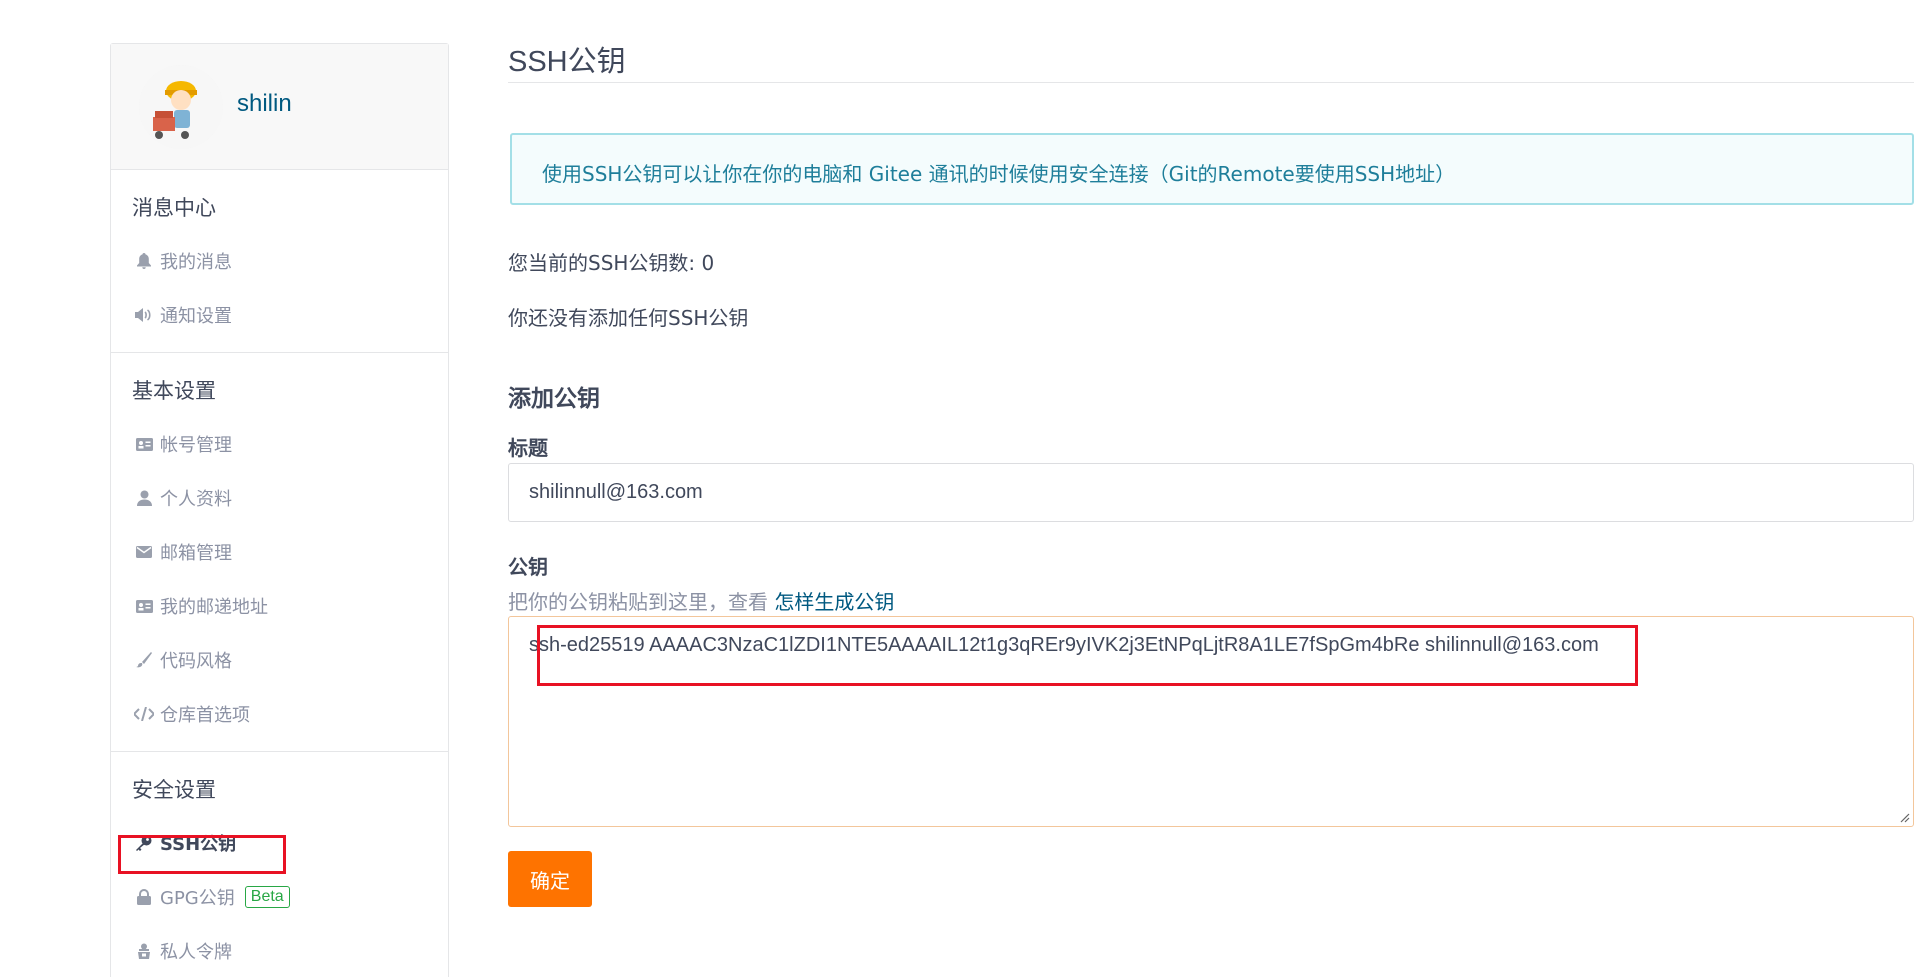  I want to click on title-input, so click(1211, 492).